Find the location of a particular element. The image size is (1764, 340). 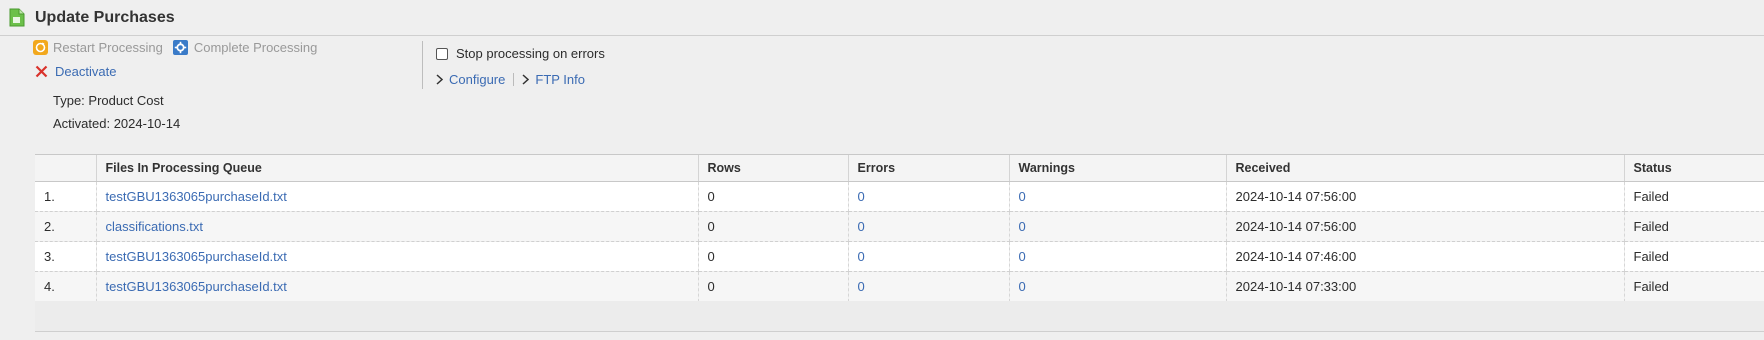

col-header-file: Files In Processing Queue is located at coordinates (397, 168).